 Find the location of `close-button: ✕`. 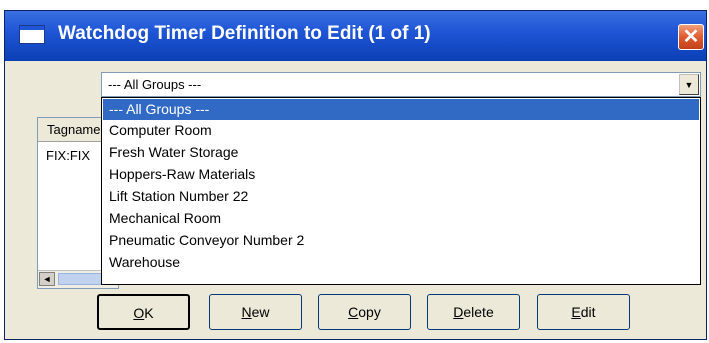

close-button: ✕ is located at coordinates (691, 37).